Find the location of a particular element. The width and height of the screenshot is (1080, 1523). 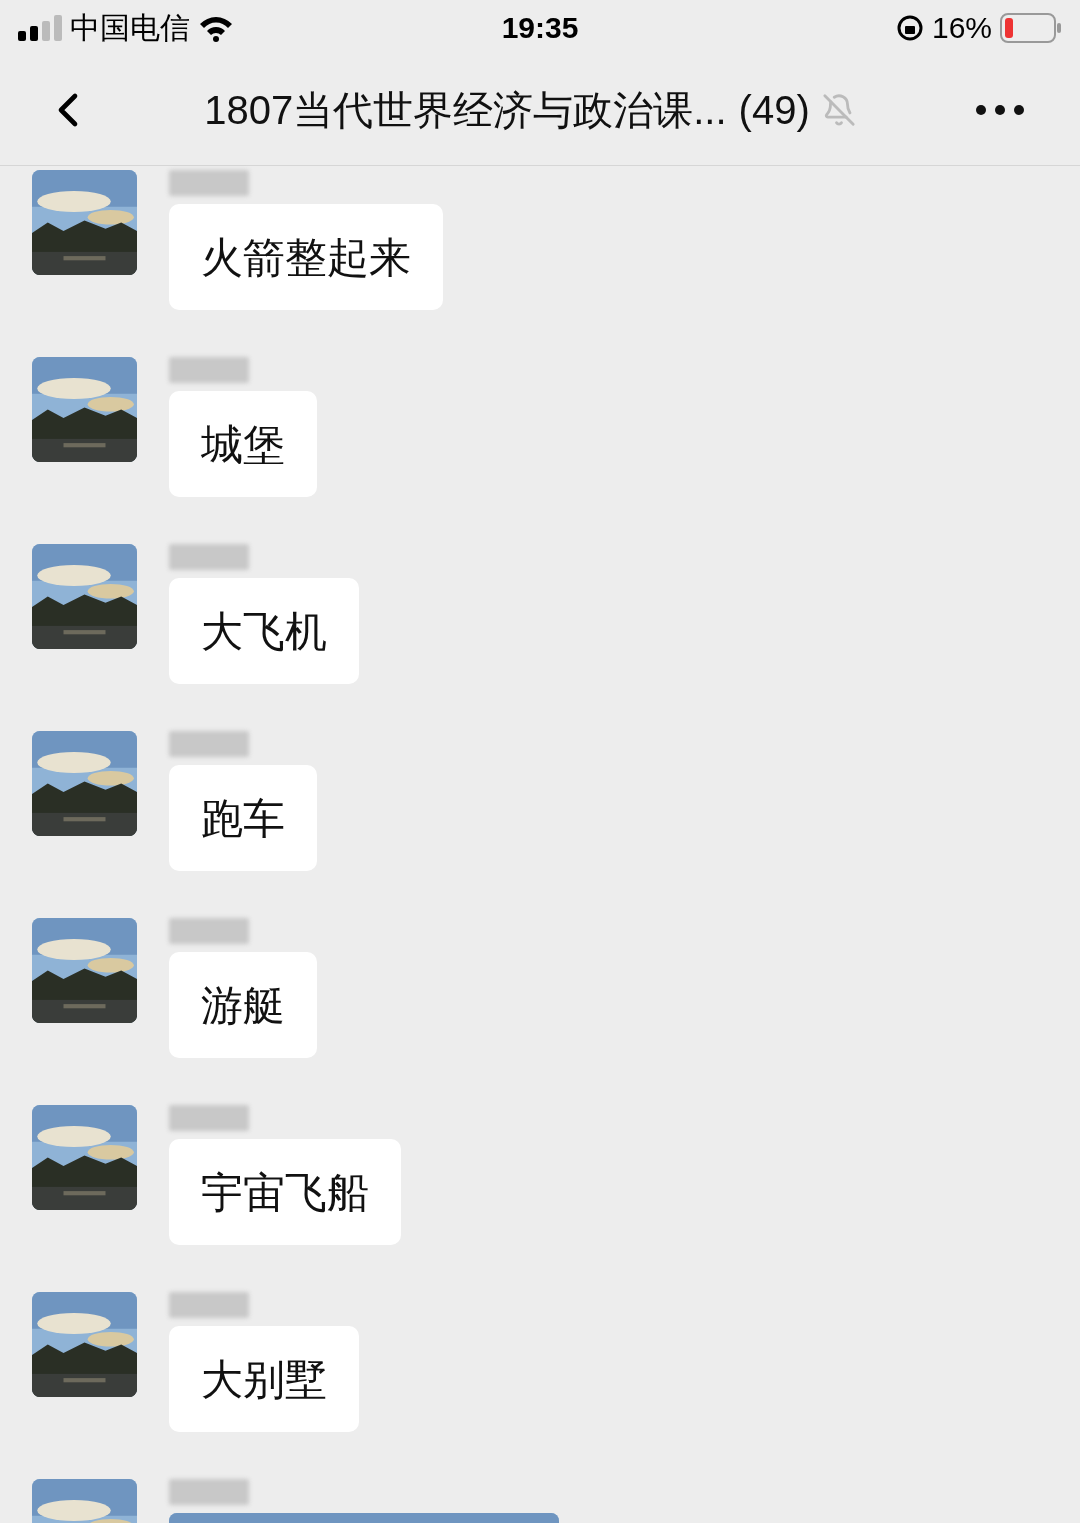

message-bubble: 城堡 is located at coordinates (243, 444).